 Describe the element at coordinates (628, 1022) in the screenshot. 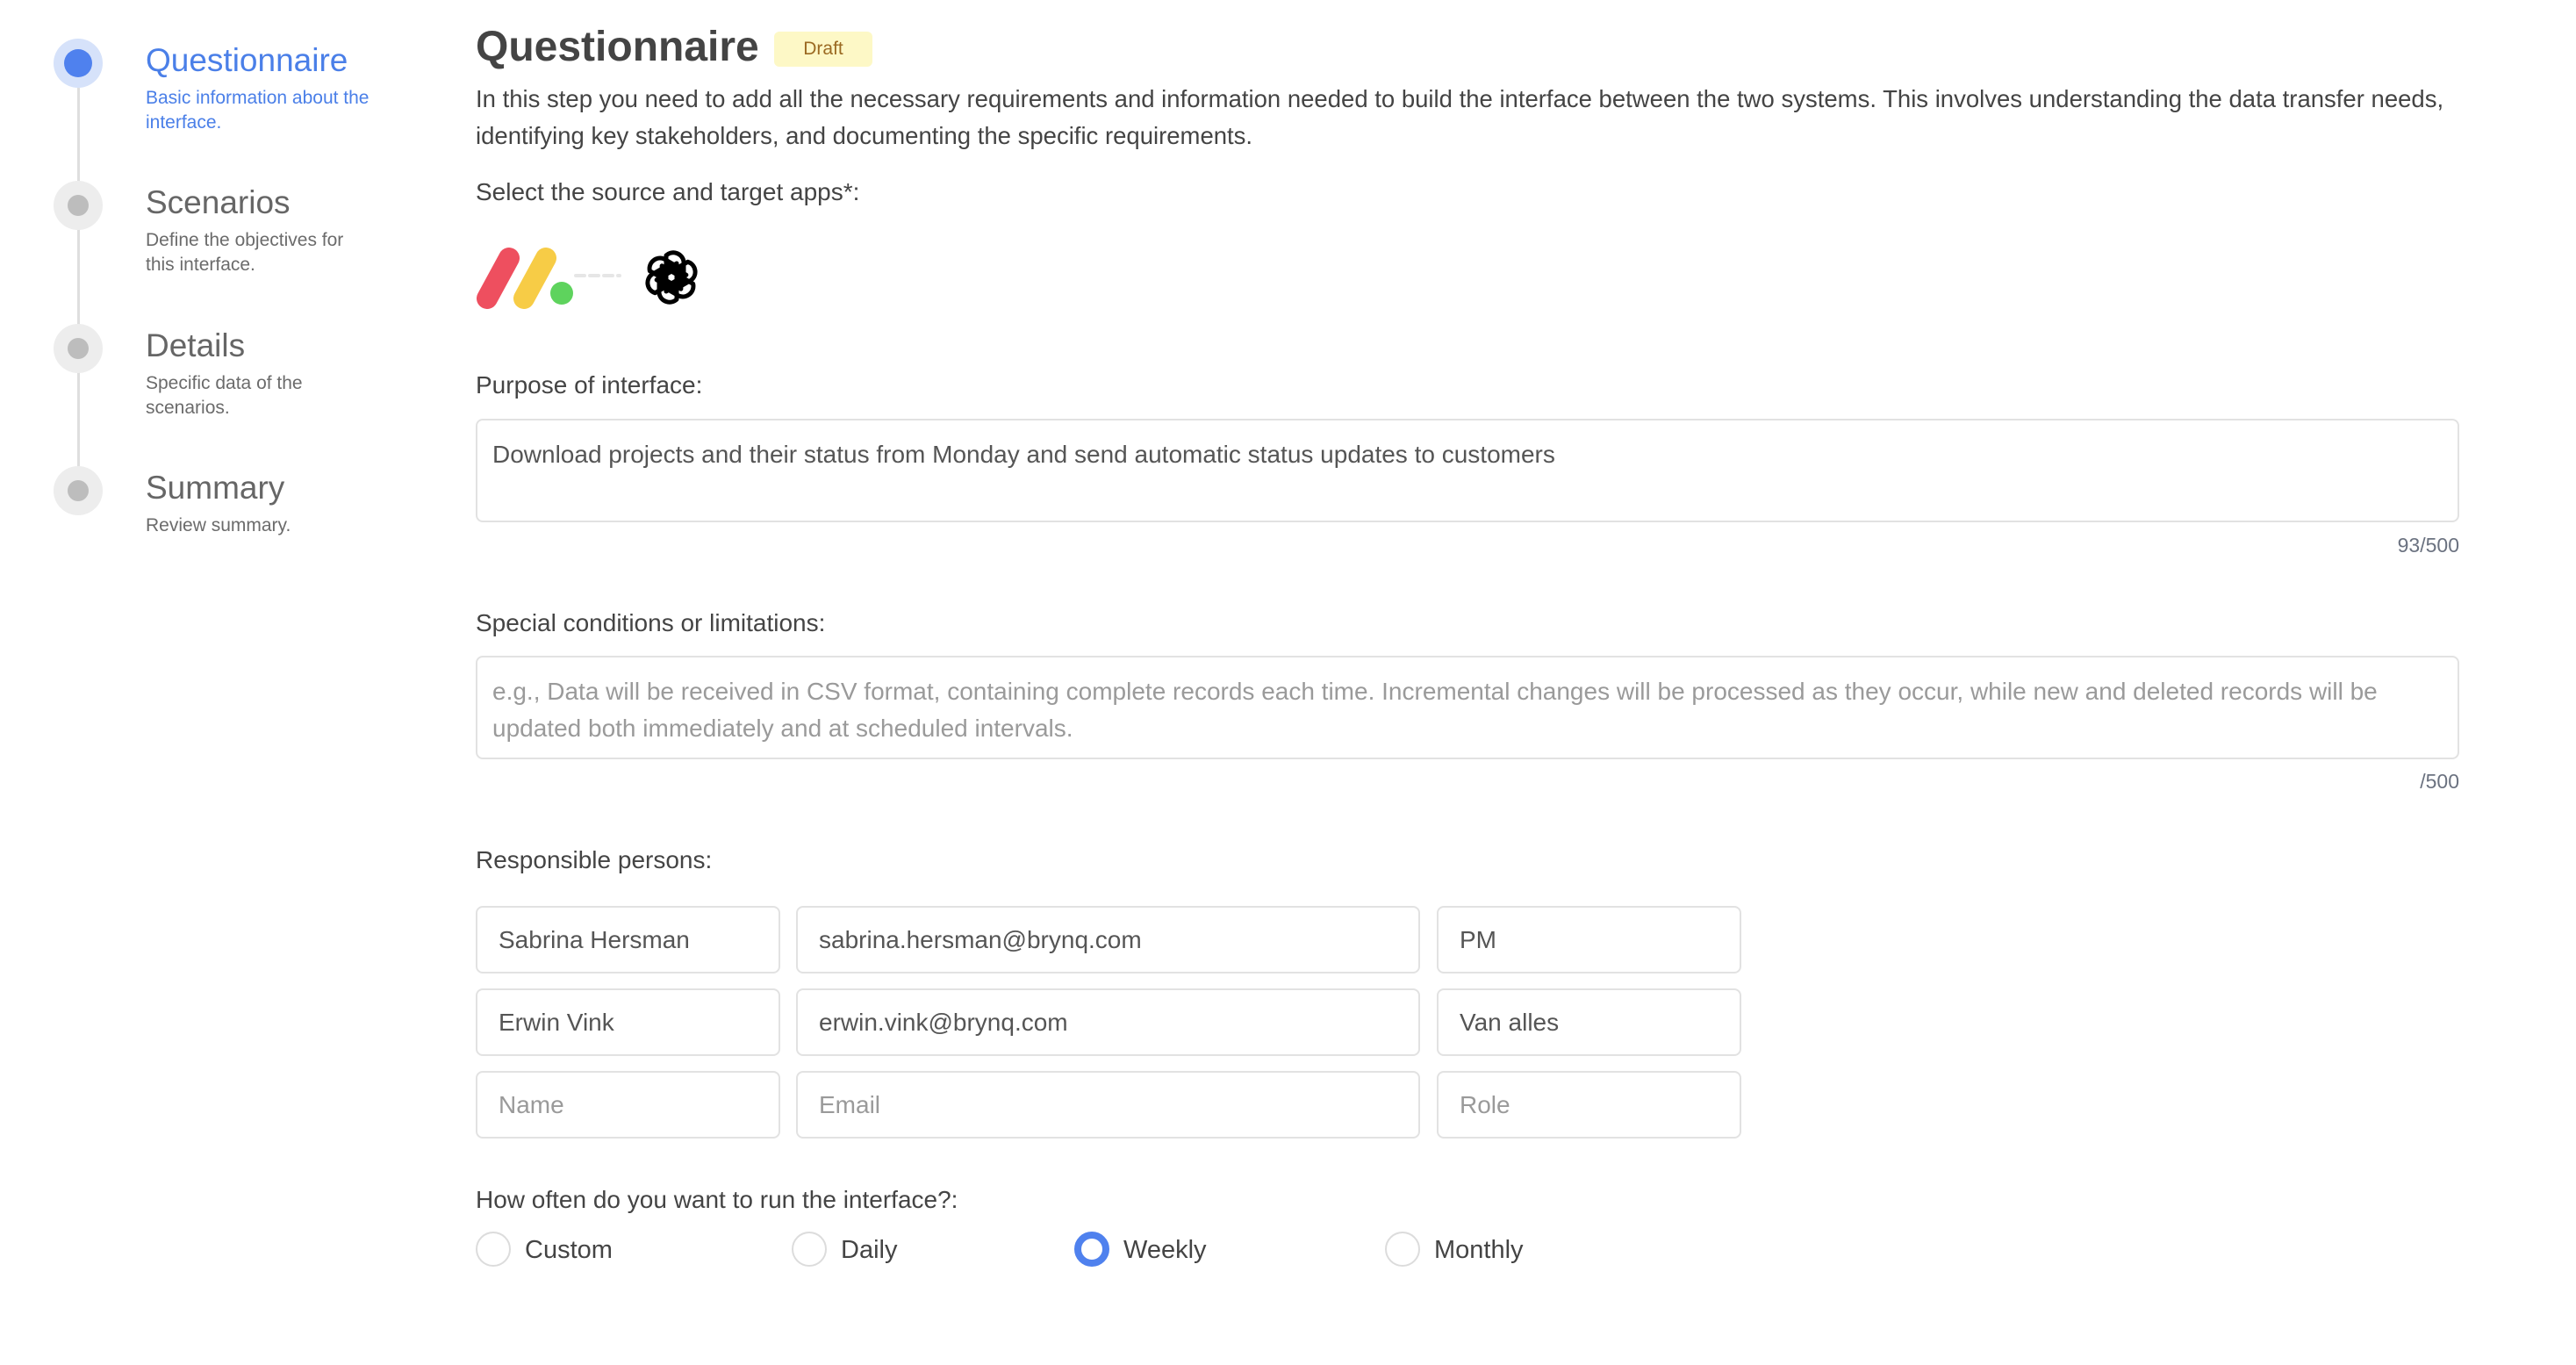

I see `person-name-input: Erwin Vink` at that location.